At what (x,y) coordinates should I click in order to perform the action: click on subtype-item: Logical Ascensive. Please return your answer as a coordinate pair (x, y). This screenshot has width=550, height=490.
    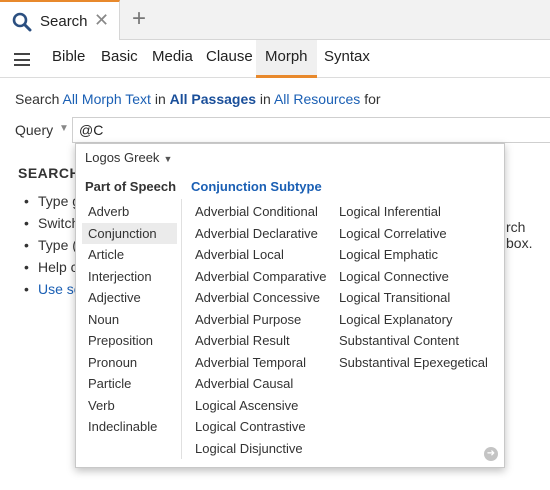
    Looking at the image, I should click on (267, 406).